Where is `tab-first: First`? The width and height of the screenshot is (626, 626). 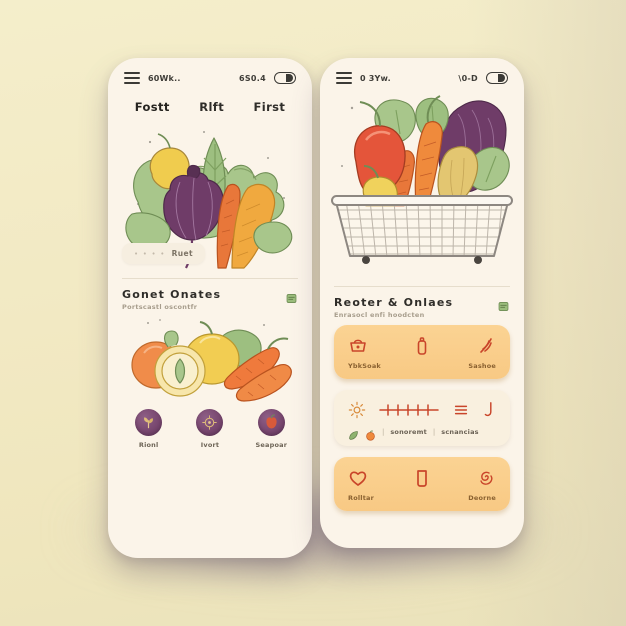
tab-first: First is located at coordinates (269, 107).